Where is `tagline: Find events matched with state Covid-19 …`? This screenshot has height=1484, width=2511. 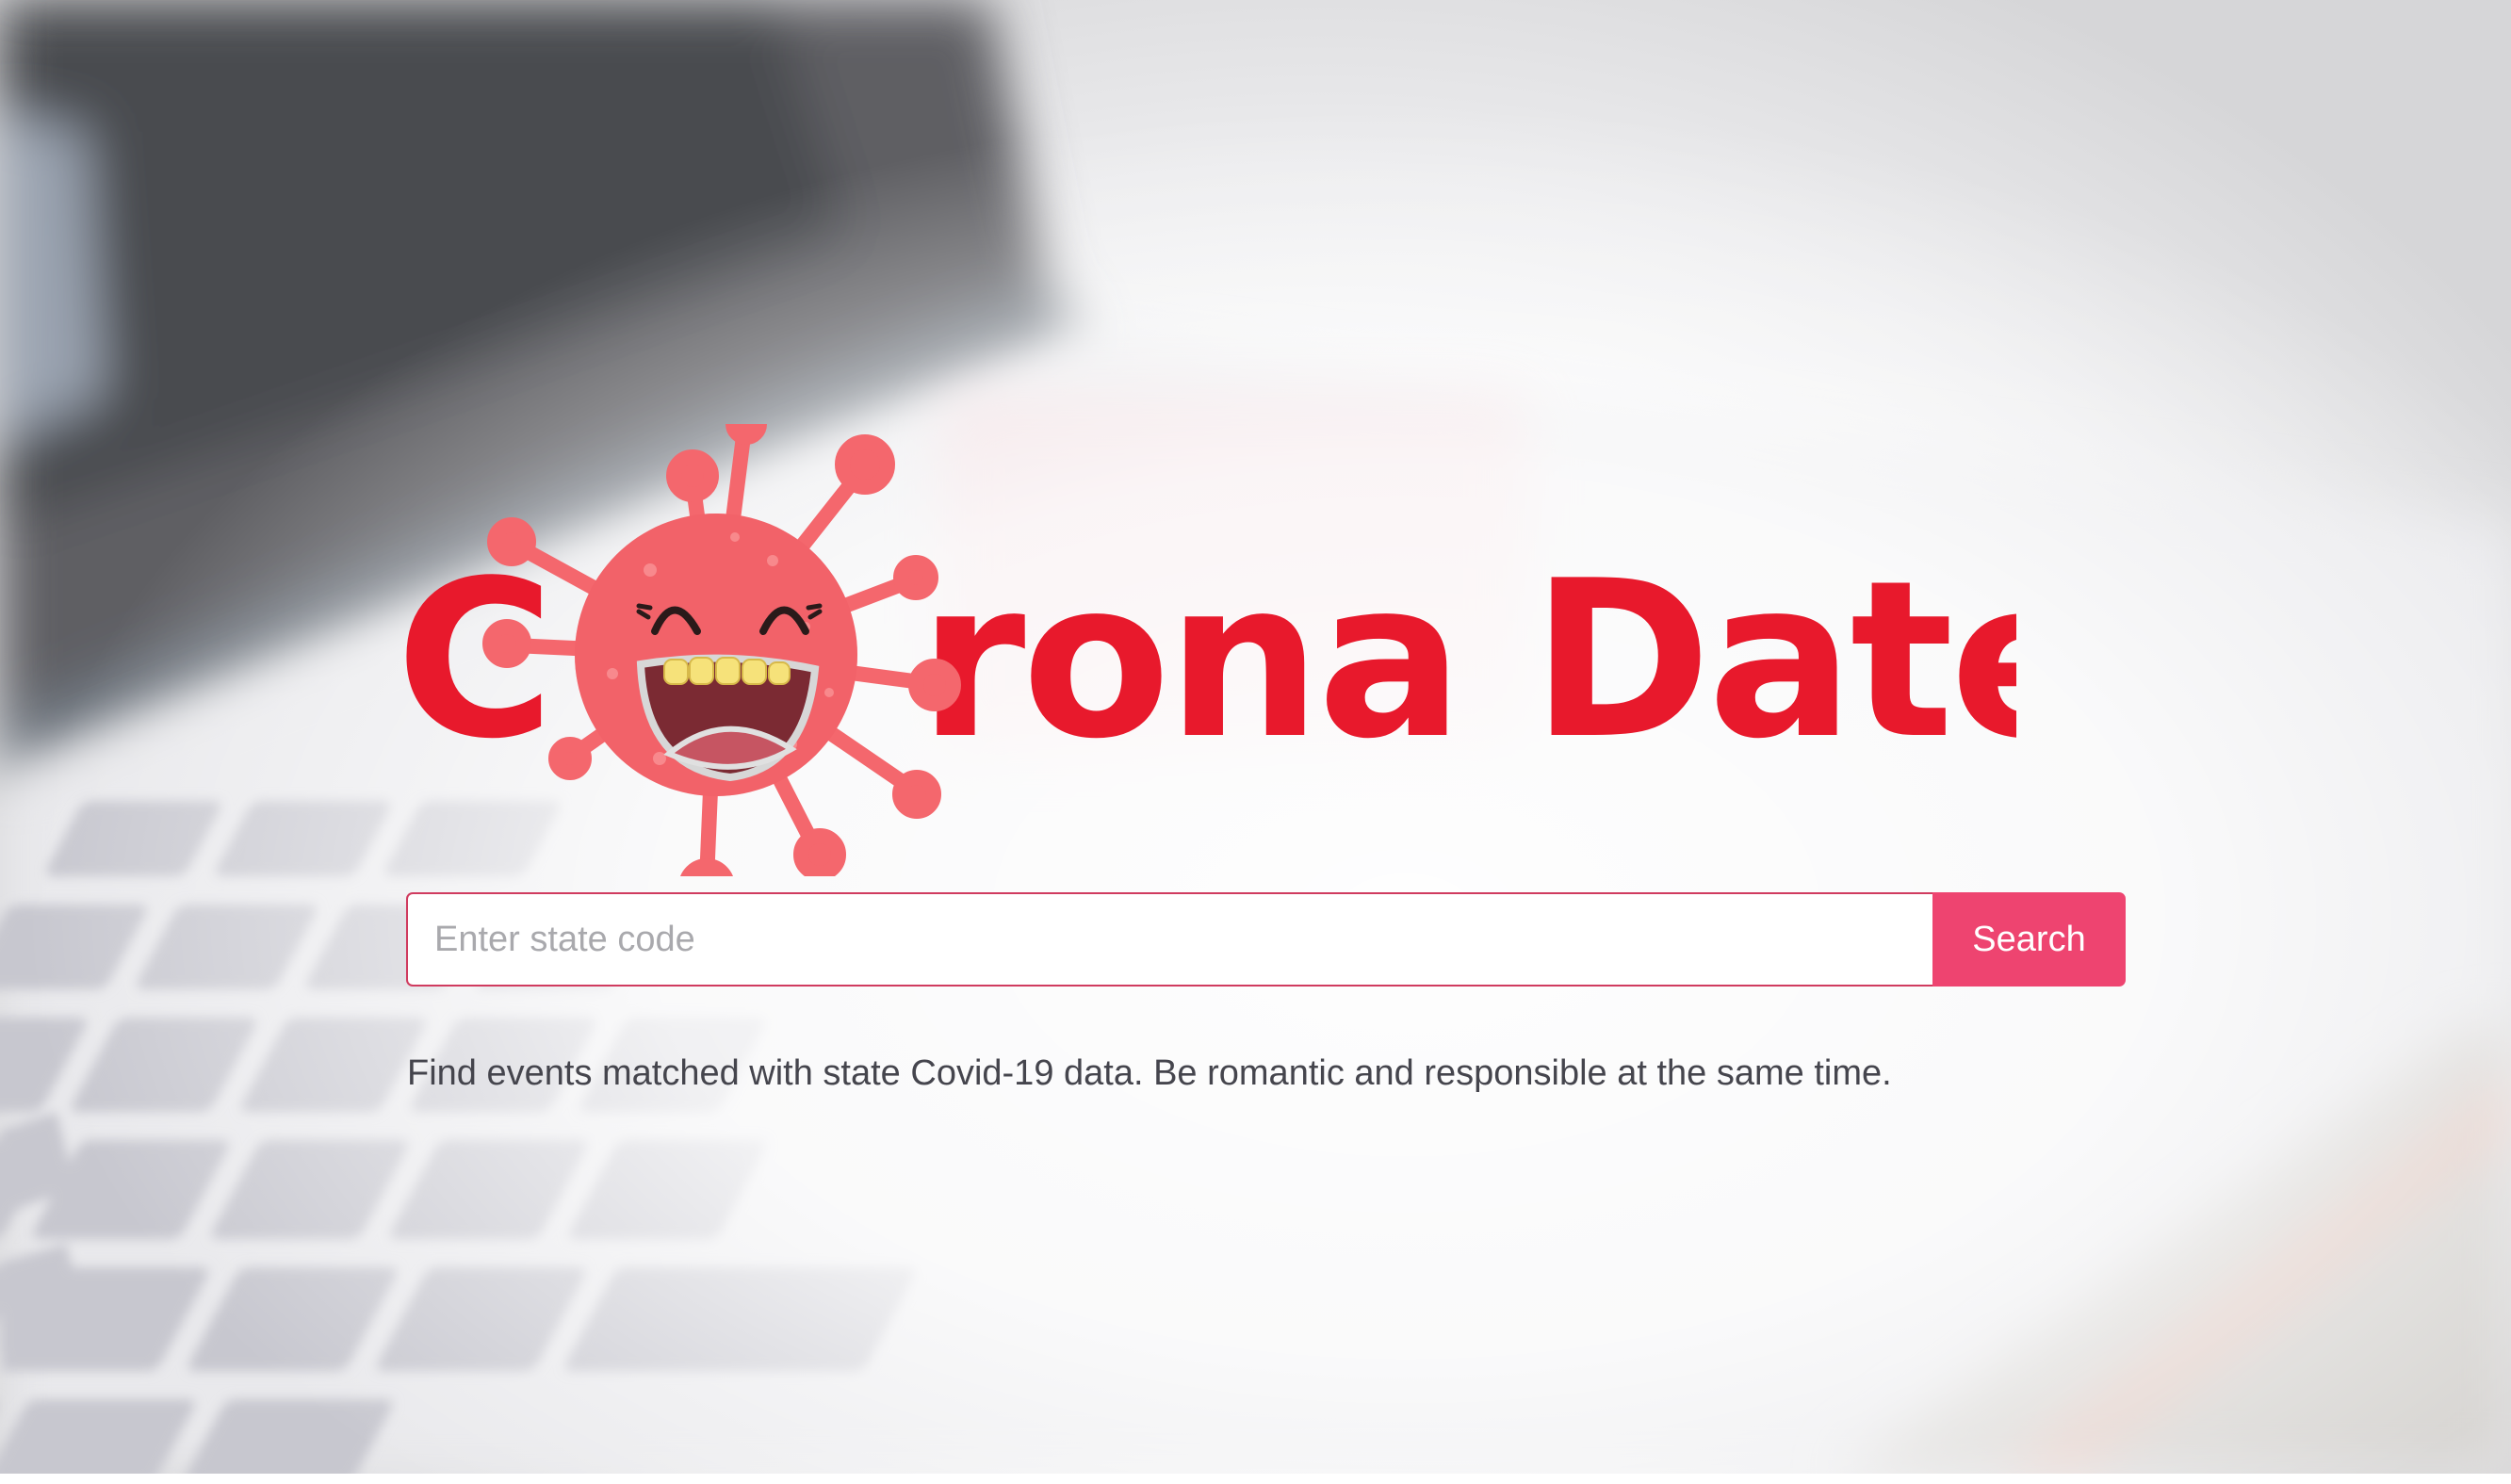 tagline: Find events matched with state Covid-19 … is located at coordinates (1150, 1073).